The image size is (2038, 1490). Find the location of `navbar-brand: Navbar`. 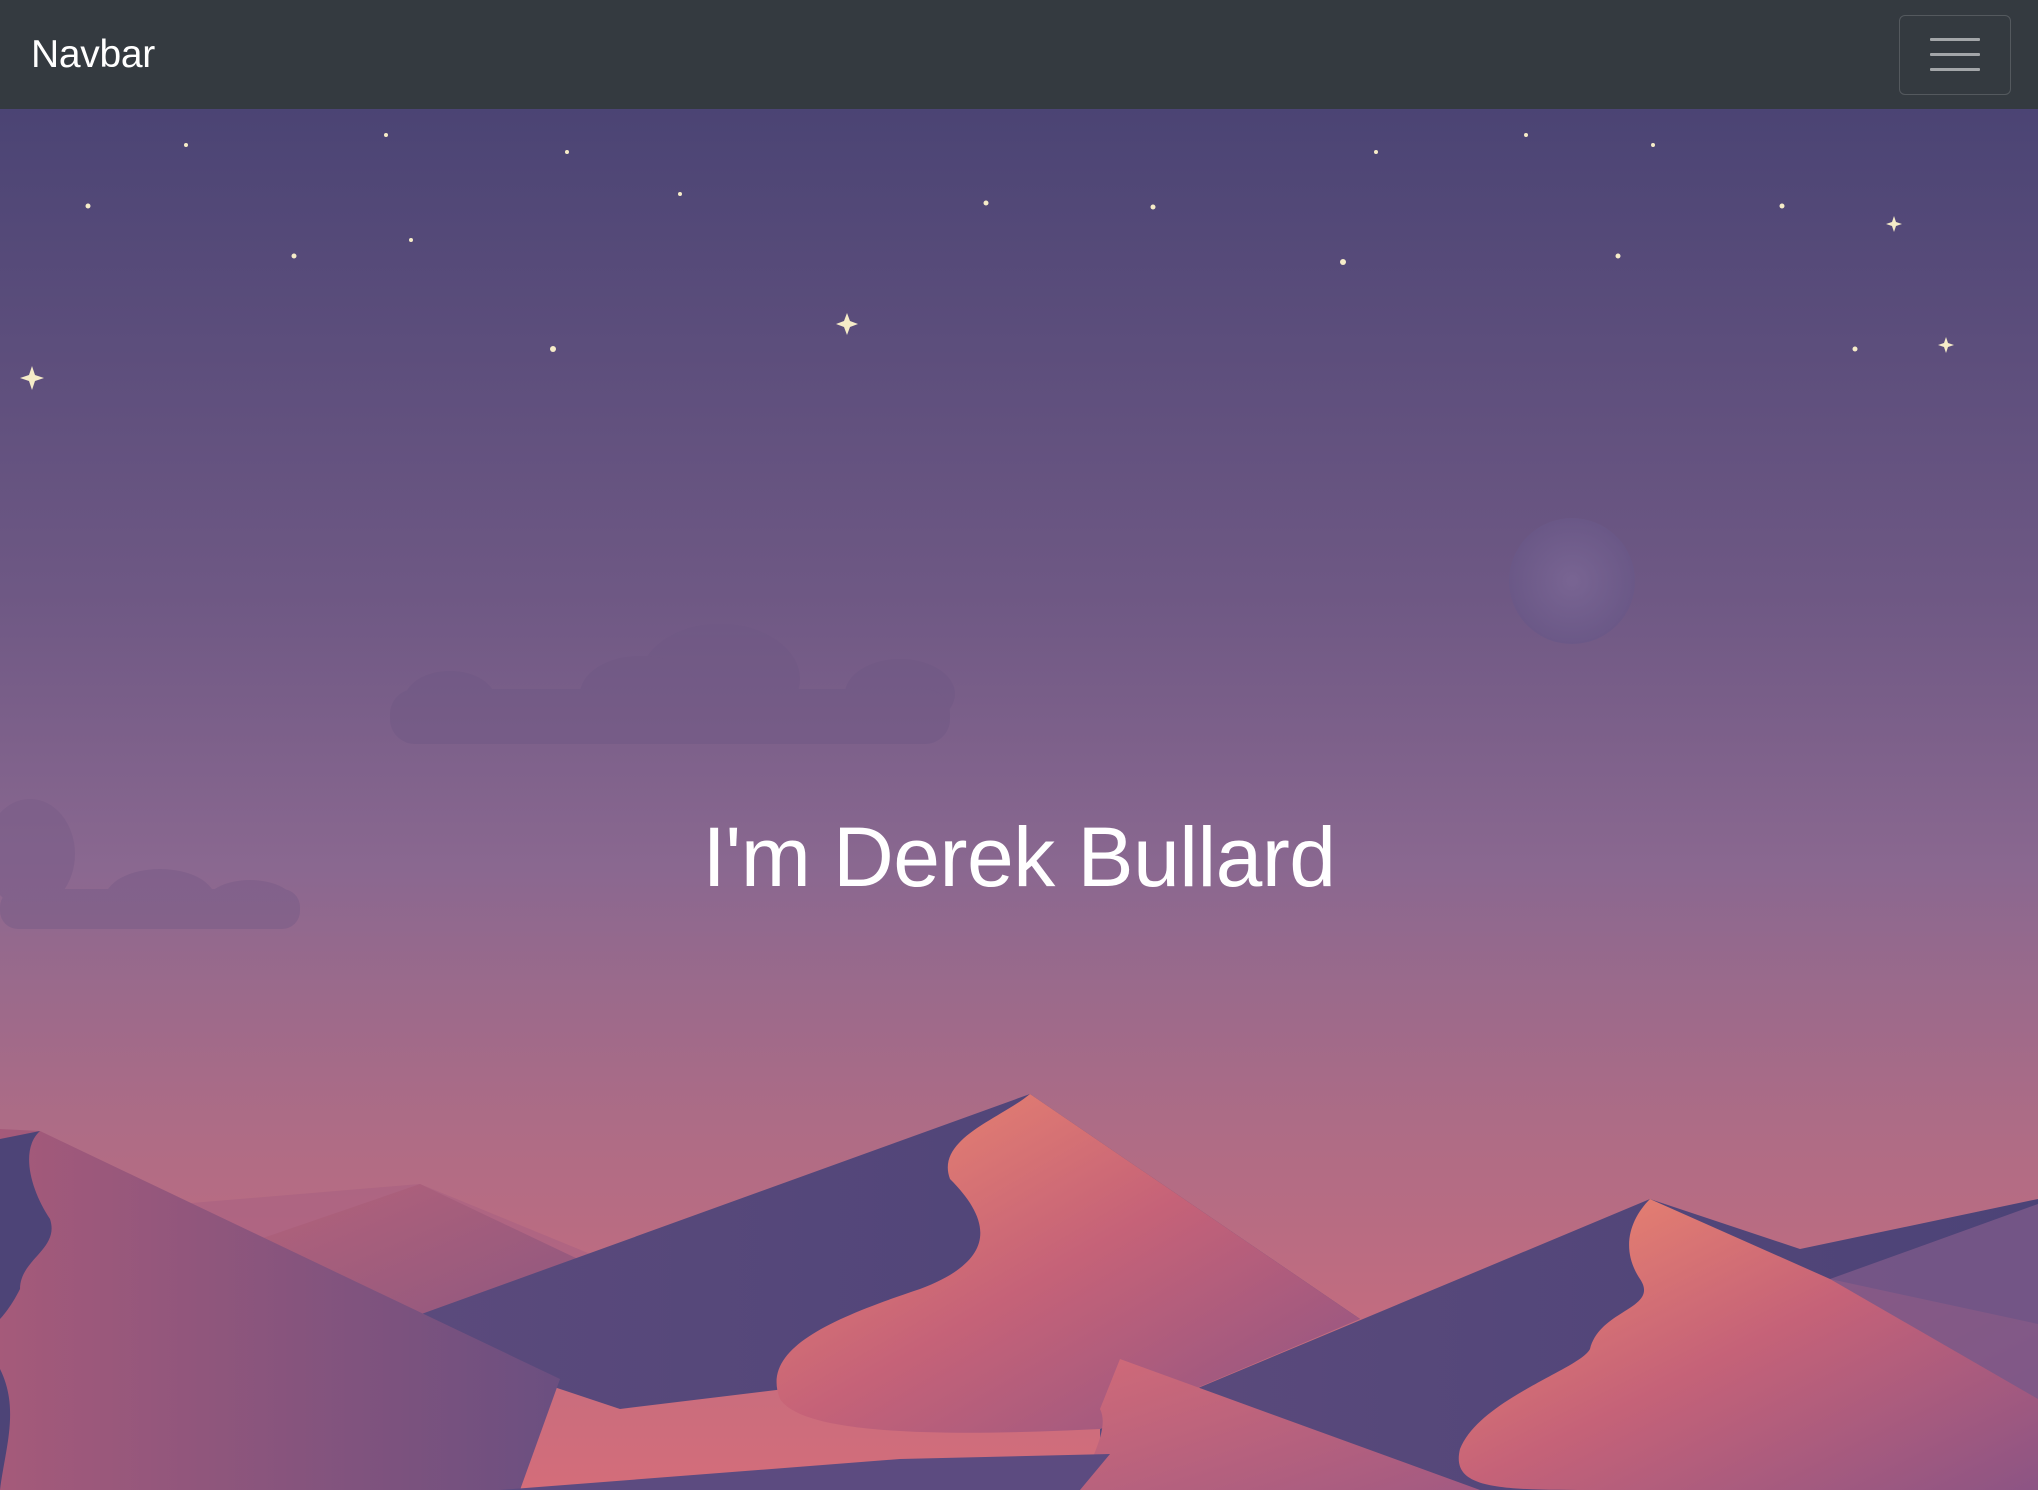

navbar-brand: Navbar is located at coordinates (93, 55).